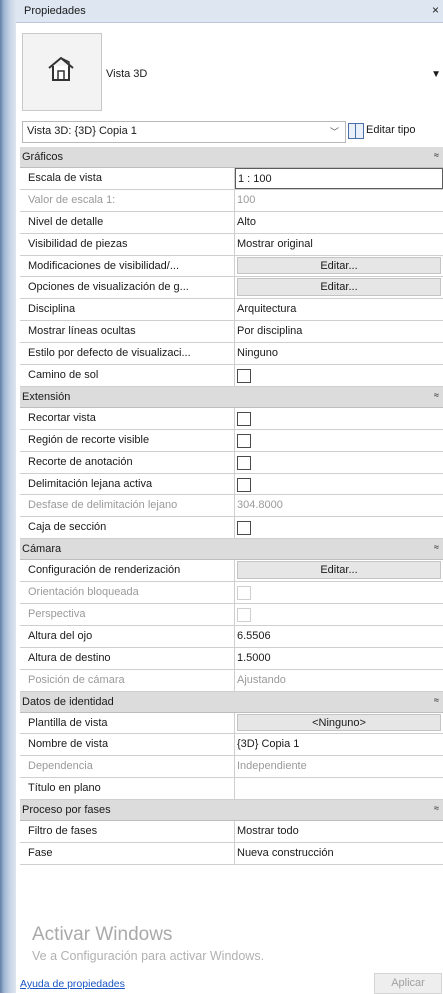 This screenshot has height=994, width=443. I want to click on property-value-cell: Nueva construcción, so click(338, 853).